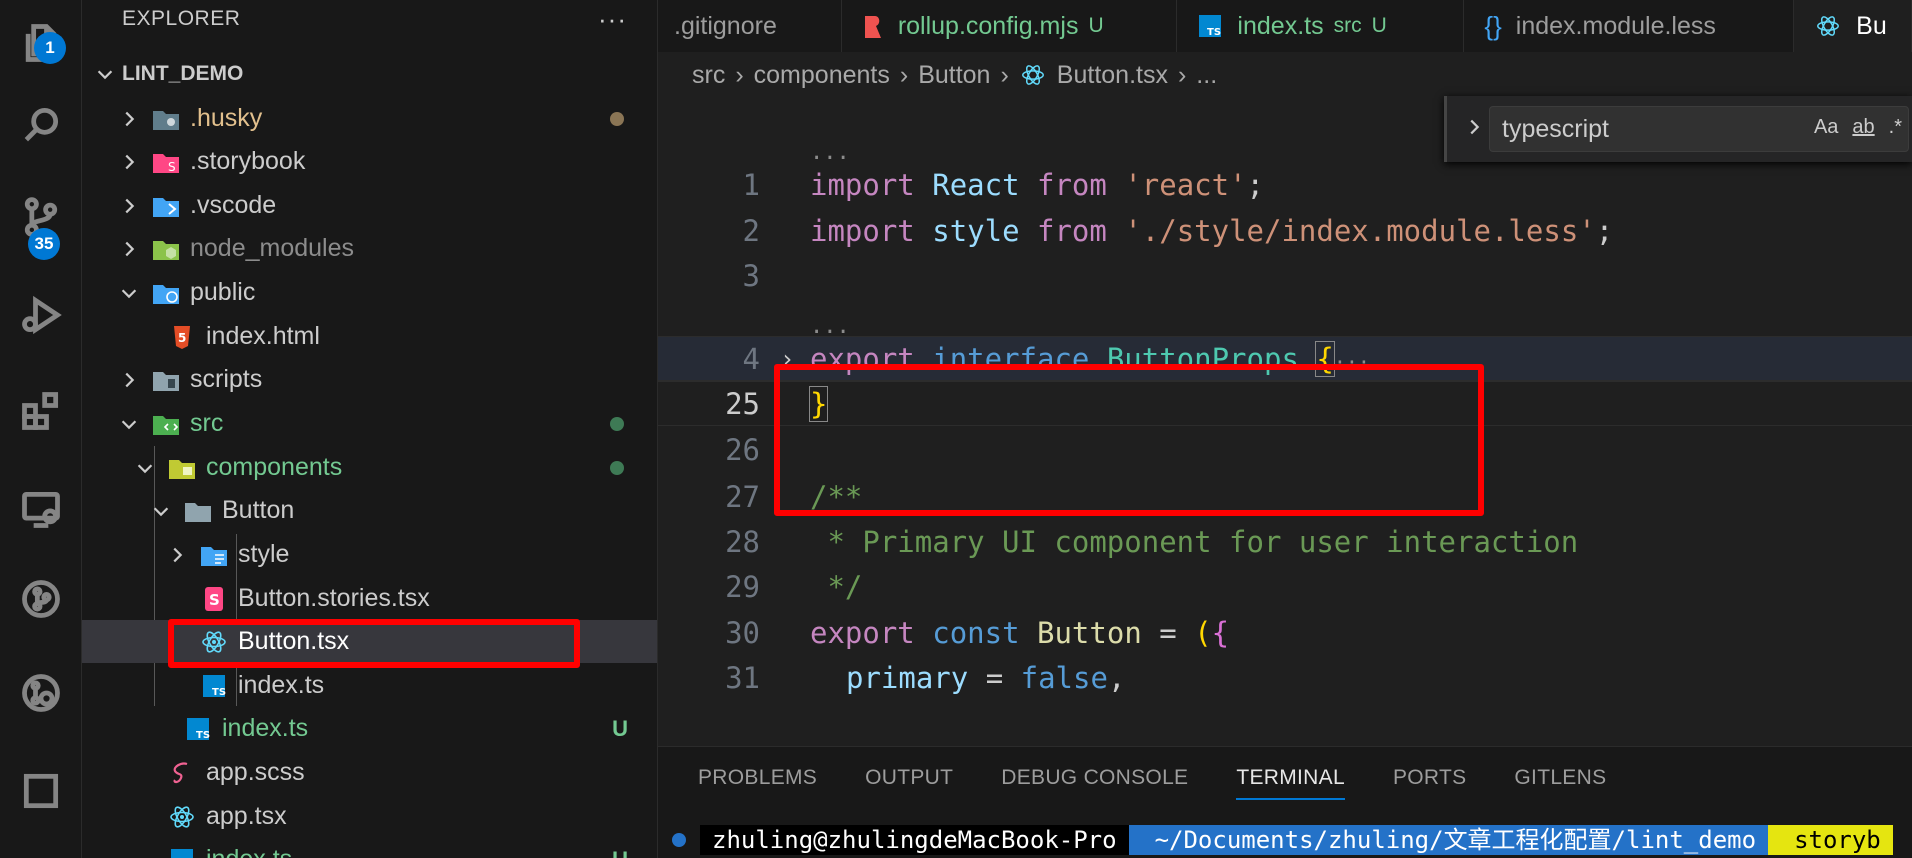  What do you see at coordinates (274, 467) in the screenshot?
I see `tree-item-label: components` at bounding box center [274, 467].